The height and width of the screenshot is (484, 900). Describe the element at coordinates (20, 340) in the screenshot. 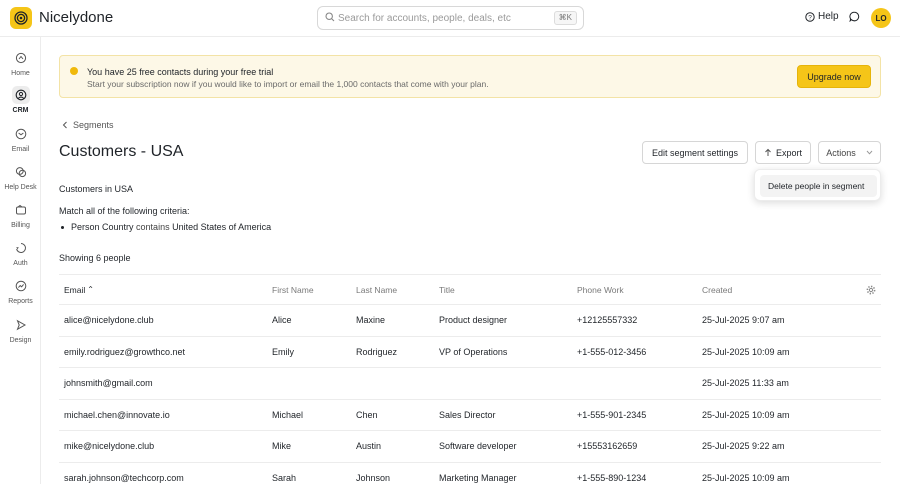

I see `sidebar-item-label: Design` at that location.